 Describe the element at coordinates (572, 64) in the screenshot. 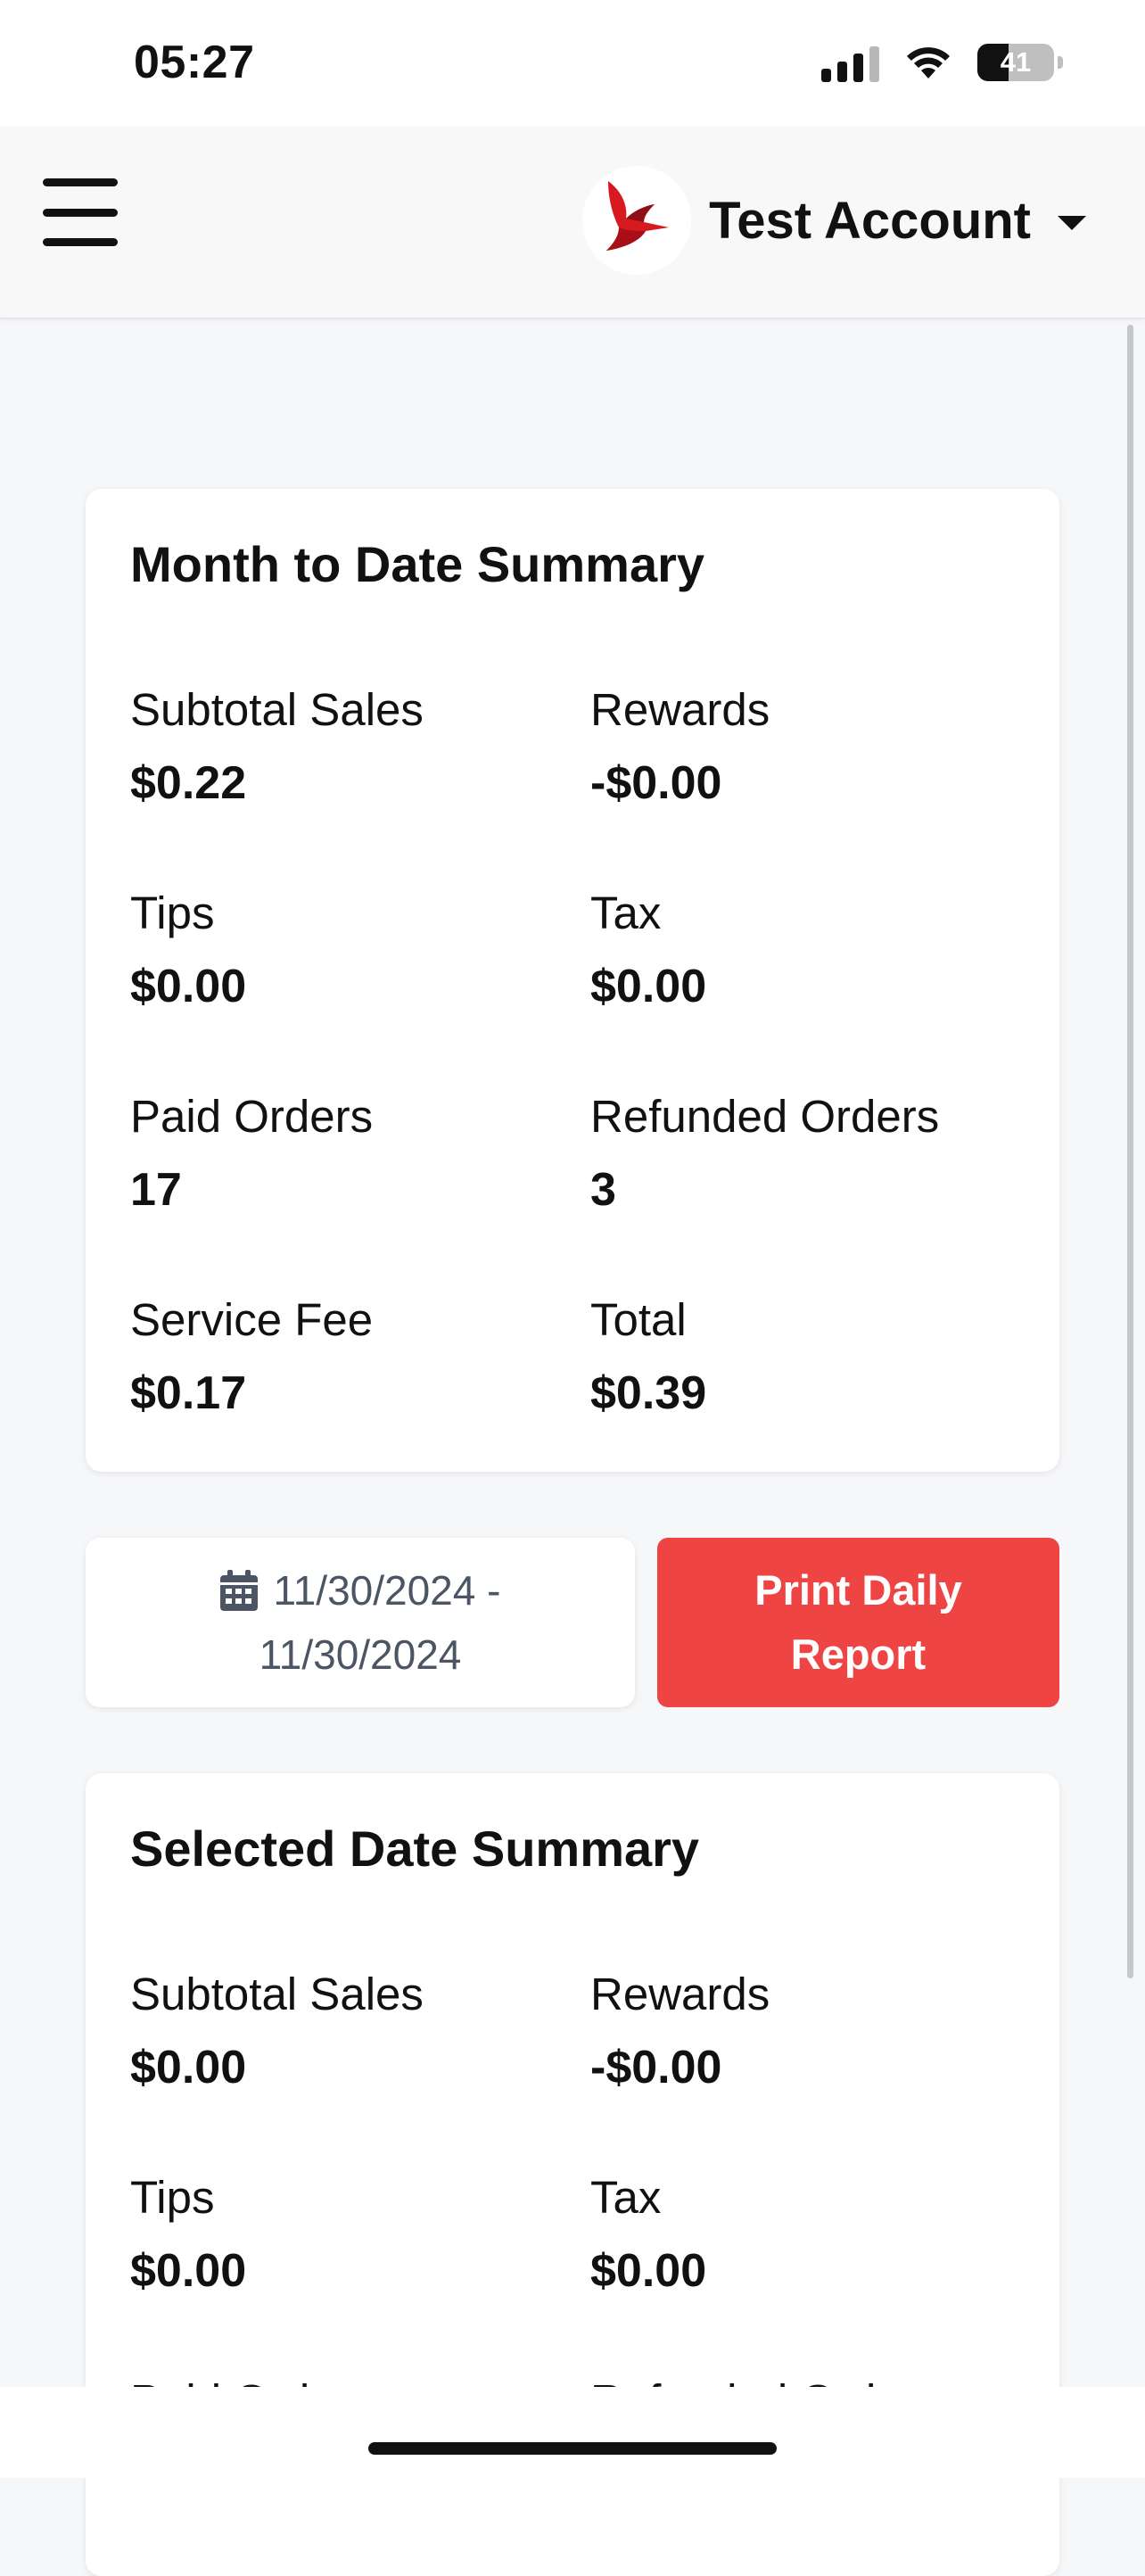

I see `status-bar: 05:27 41` at that location.